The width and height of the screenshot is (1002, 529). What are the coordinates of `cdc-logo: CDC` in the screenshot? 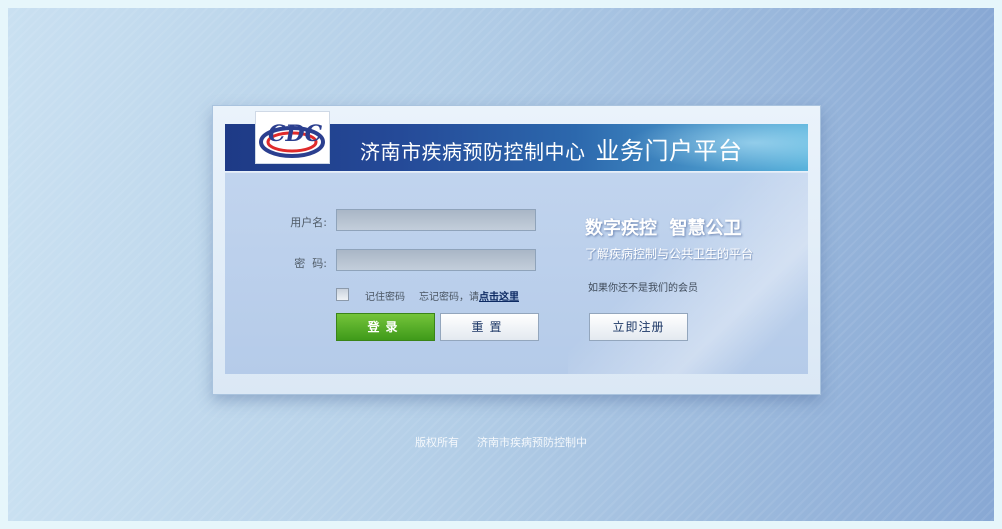 It's located at (292, 137).